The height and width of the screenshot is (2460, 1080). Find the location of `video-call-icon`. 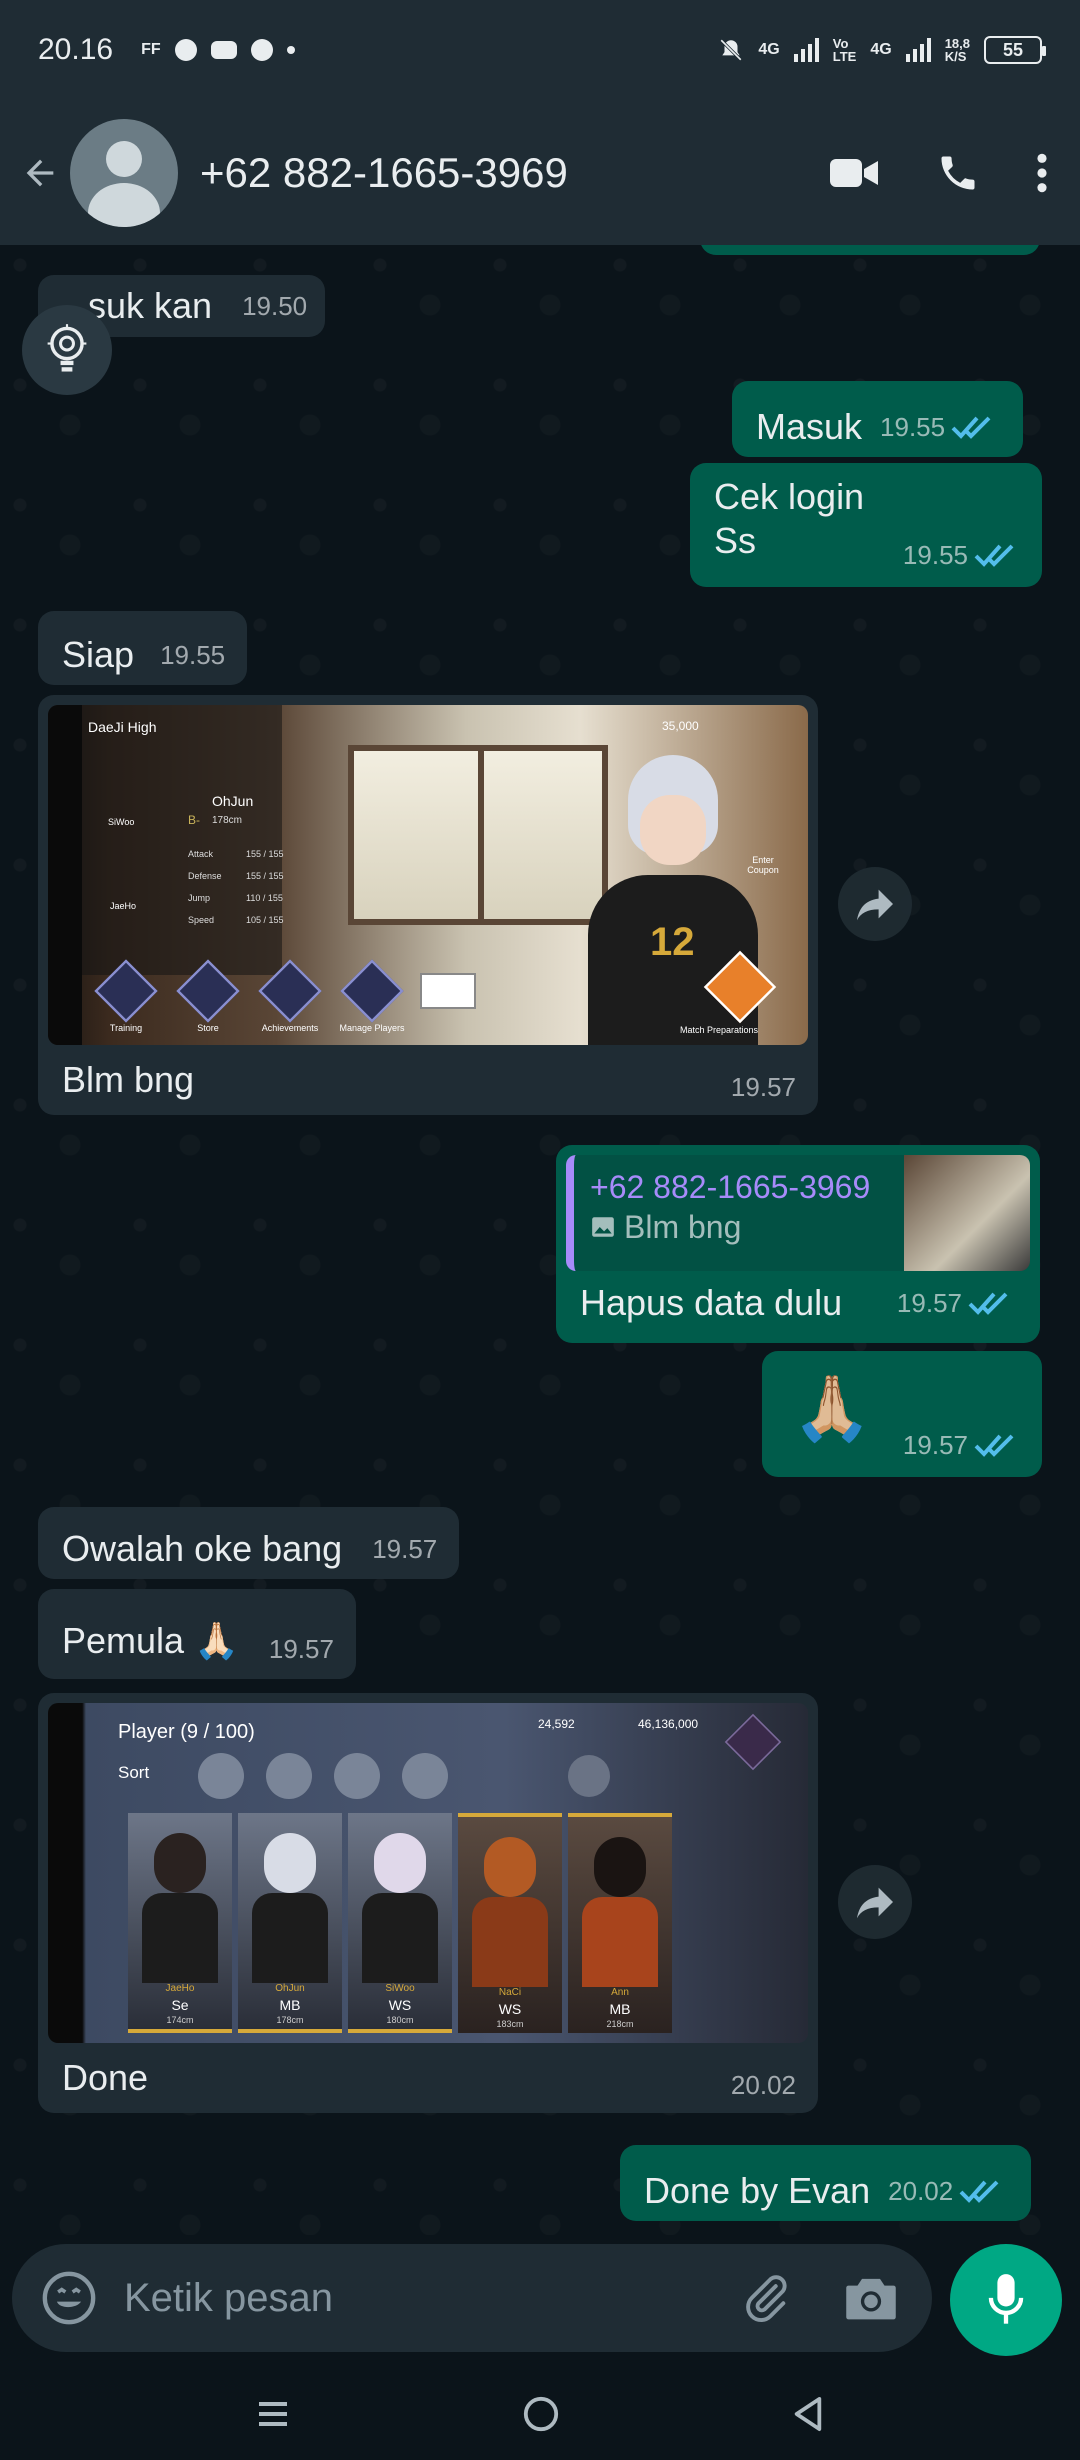

video-call-icon is located at coordinates (854, 173).